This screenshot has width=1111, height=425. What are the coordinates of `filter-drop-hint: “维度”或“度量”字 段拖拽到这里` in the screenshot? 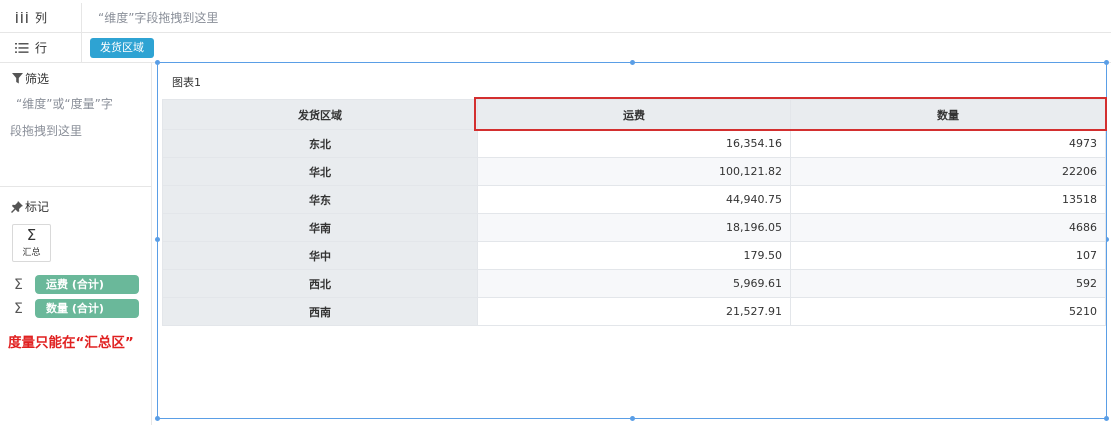 It's located at (76, 118).